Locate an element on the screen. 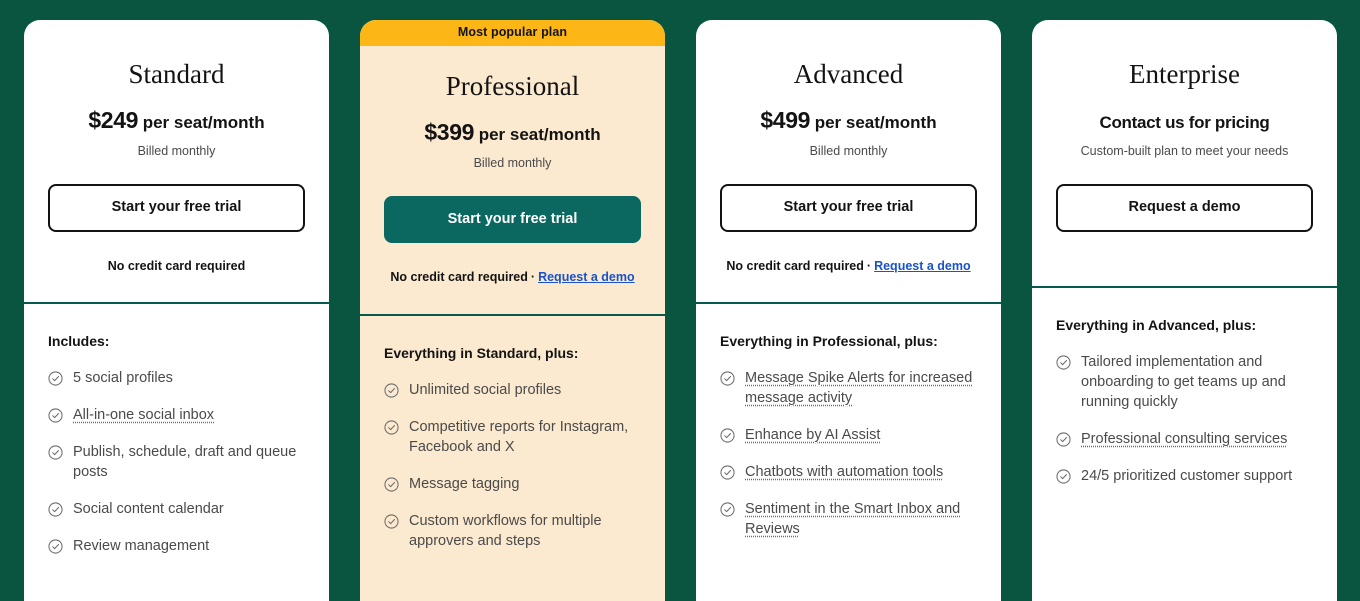 This screenshot has height=601, width=1360. feature-text: Review management is located at coordinates (141, 546).